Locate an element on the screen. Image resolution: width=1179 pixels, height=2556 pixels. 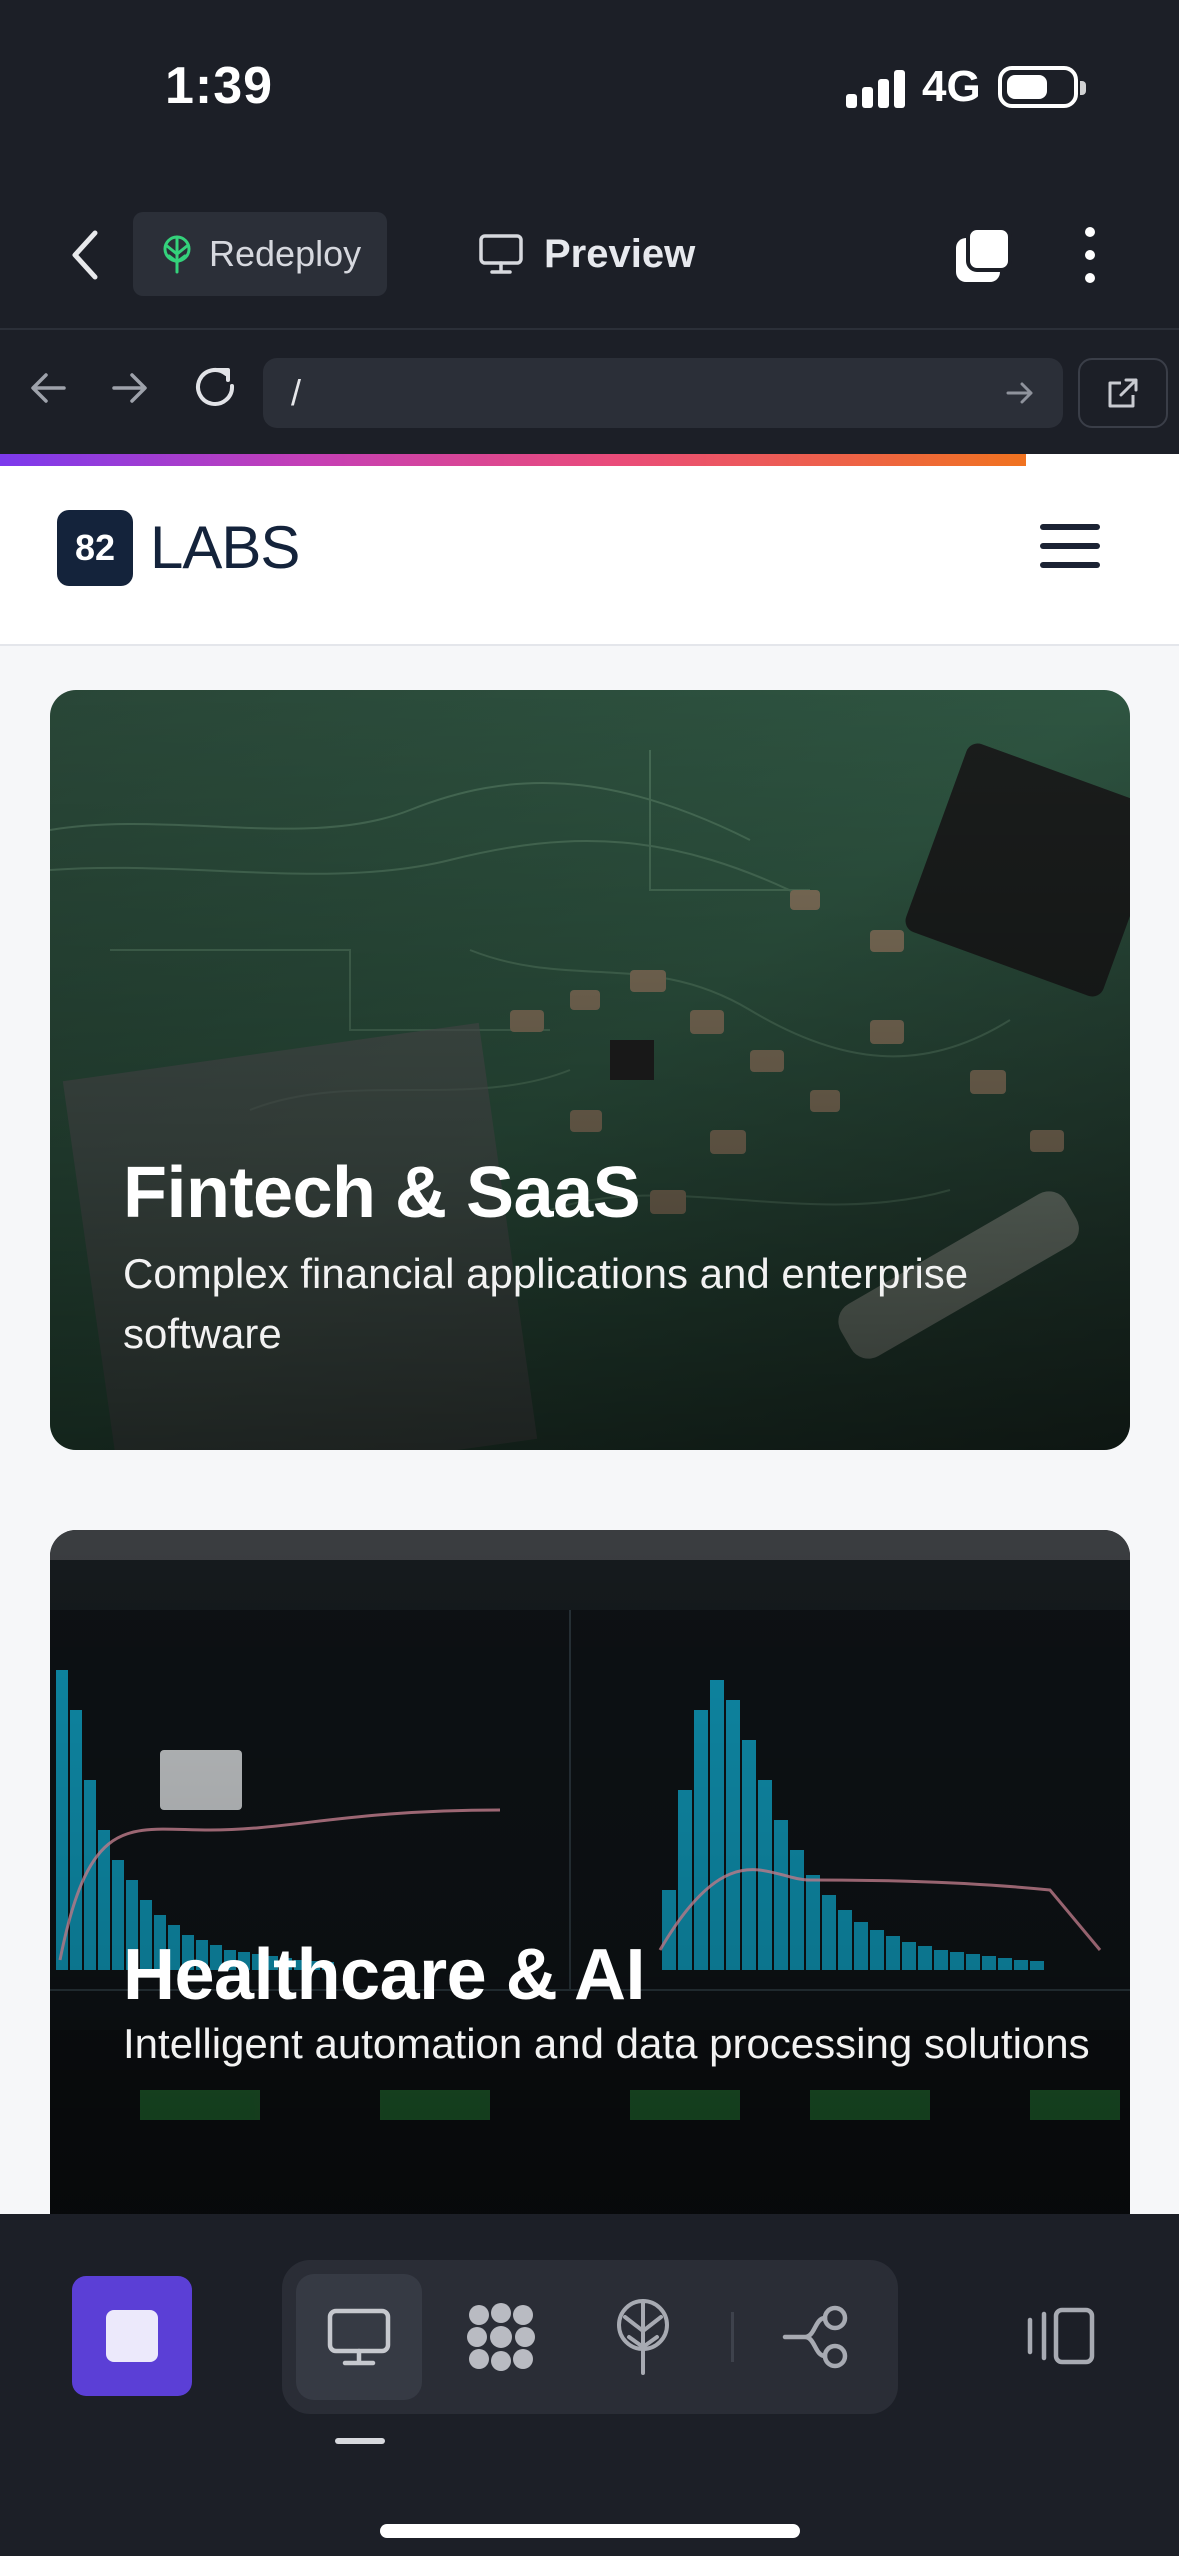
deploy-icon is located at coordinates (643, 2337).